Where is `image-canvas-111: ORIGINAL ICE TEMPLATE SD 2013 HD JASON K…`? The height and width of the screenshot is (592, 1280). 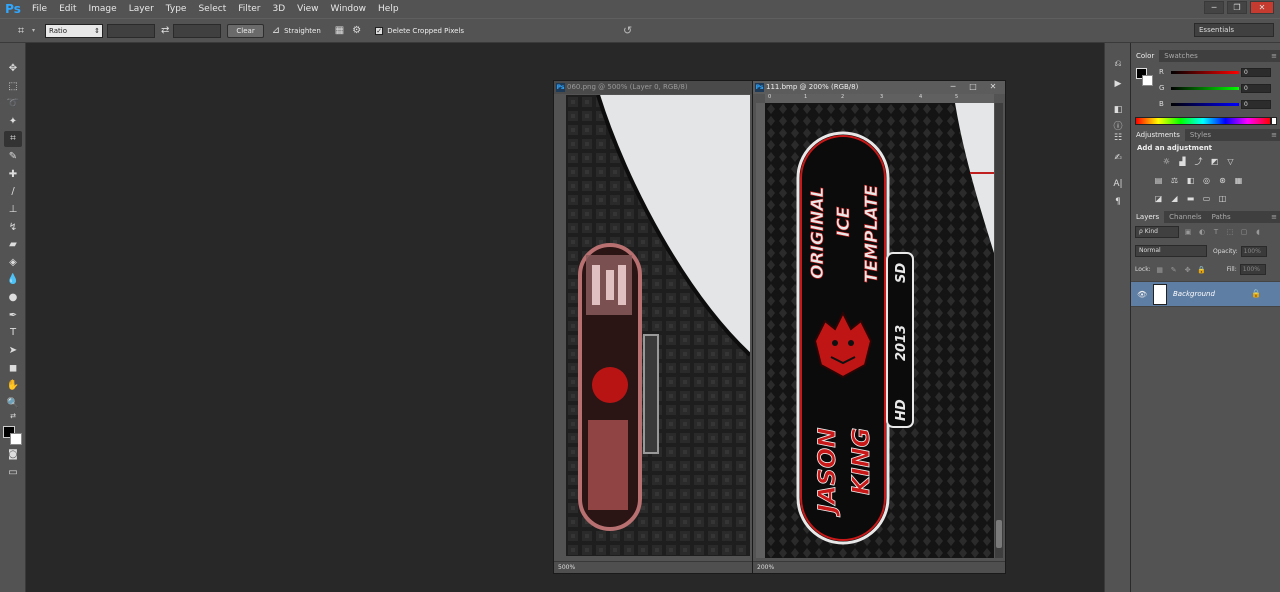
image-canvas-111: ORIGINAL ICE TEMPLATE SD 2013 HD JASON K… is located at coordinates (879, 330).